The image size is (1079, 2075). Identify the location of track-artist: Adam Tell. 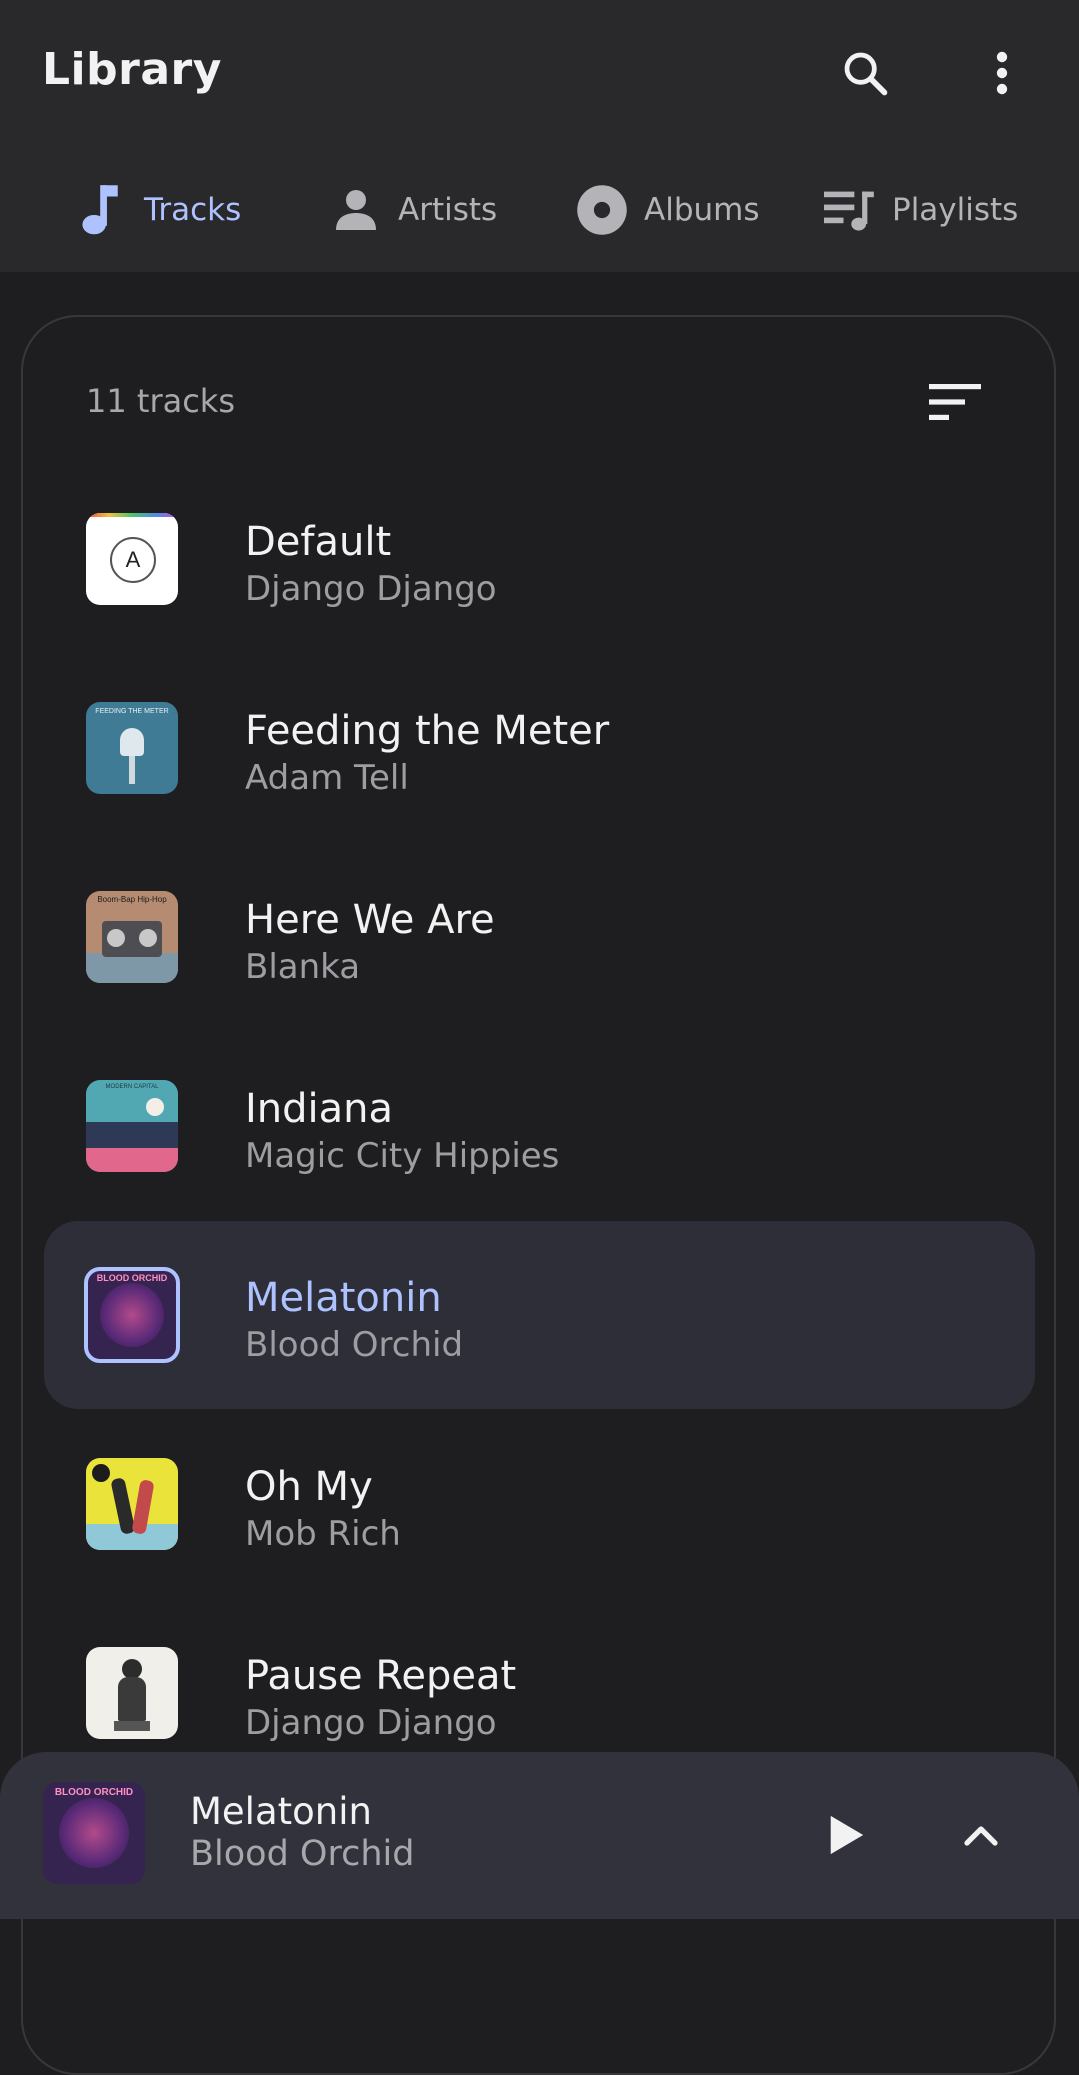
(327, 778).